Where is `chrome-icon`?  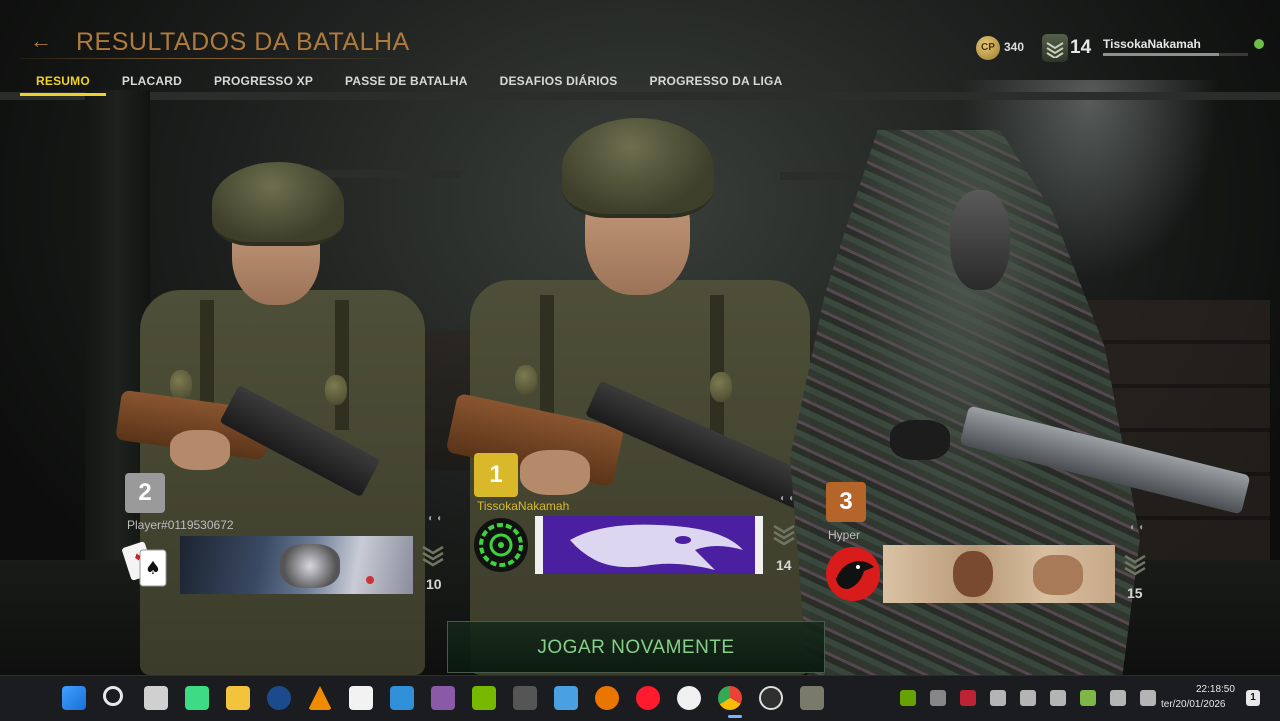 chrome-icon is located at coordinates (730, 698).